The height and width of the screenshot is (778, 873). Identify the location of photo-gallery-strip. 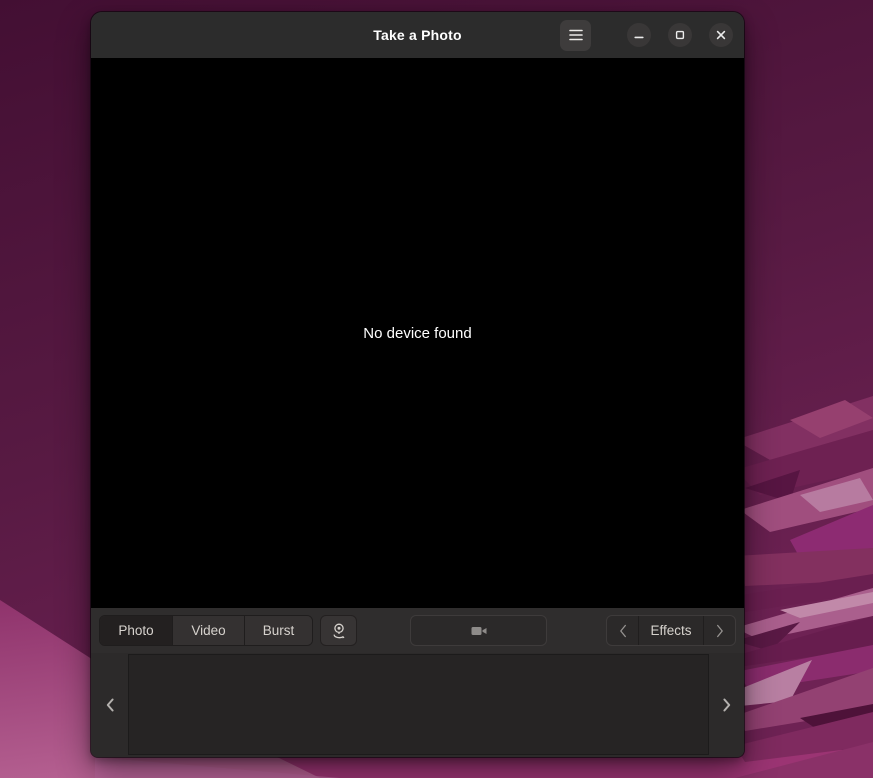
(417, 705).